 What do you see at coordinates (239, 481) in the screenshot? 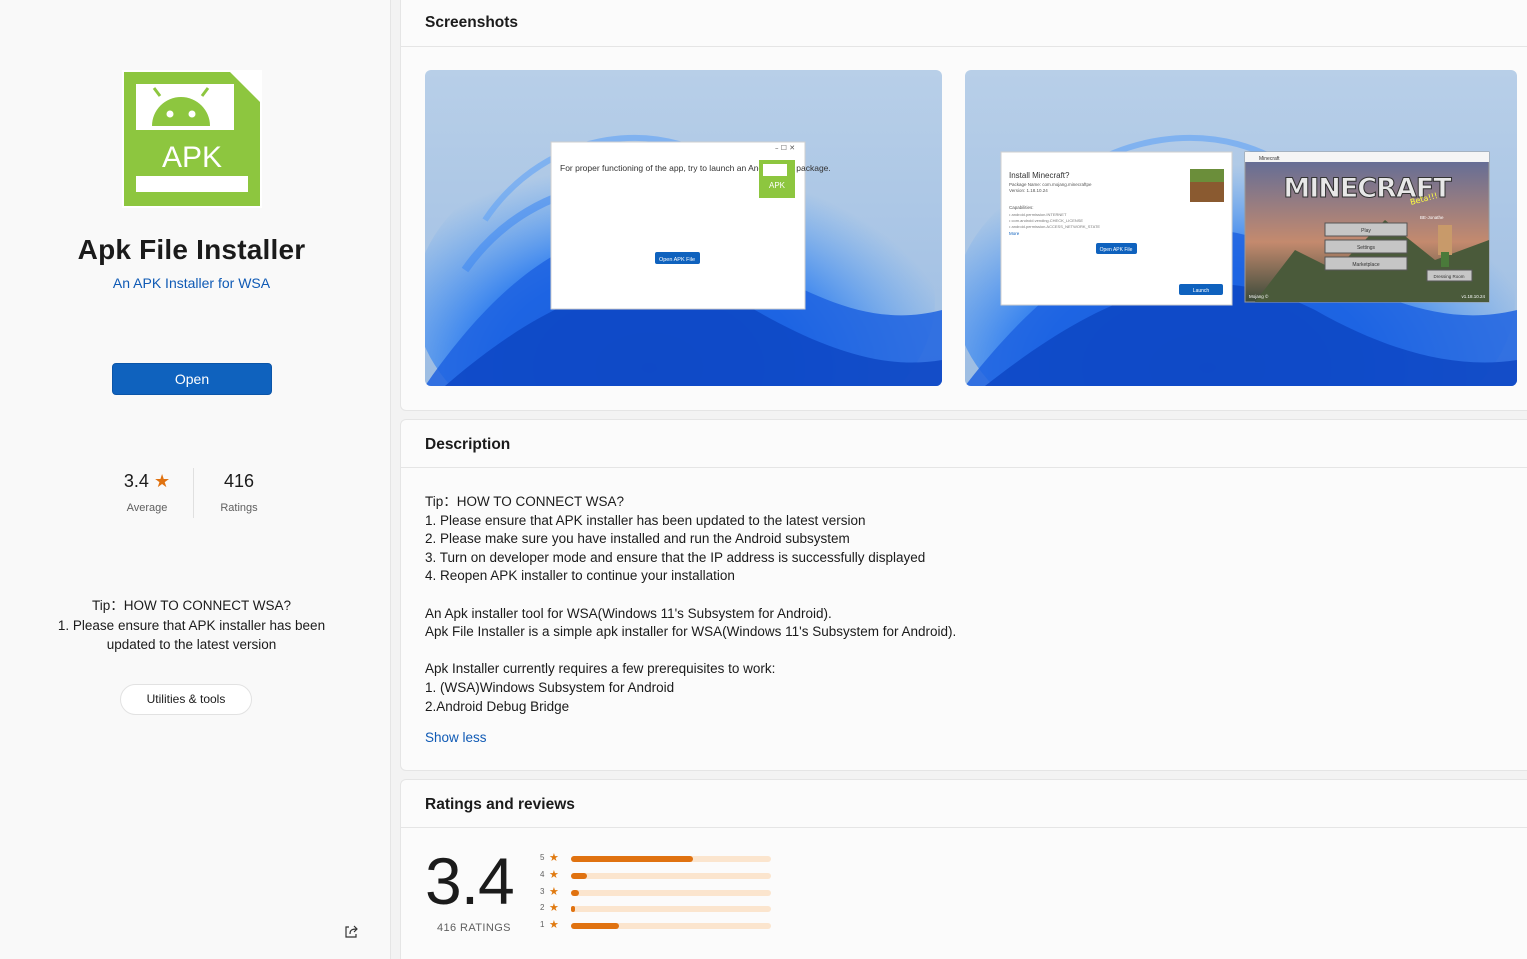
I see `ratings-count-value: 416` at bounding box center [239, 481].